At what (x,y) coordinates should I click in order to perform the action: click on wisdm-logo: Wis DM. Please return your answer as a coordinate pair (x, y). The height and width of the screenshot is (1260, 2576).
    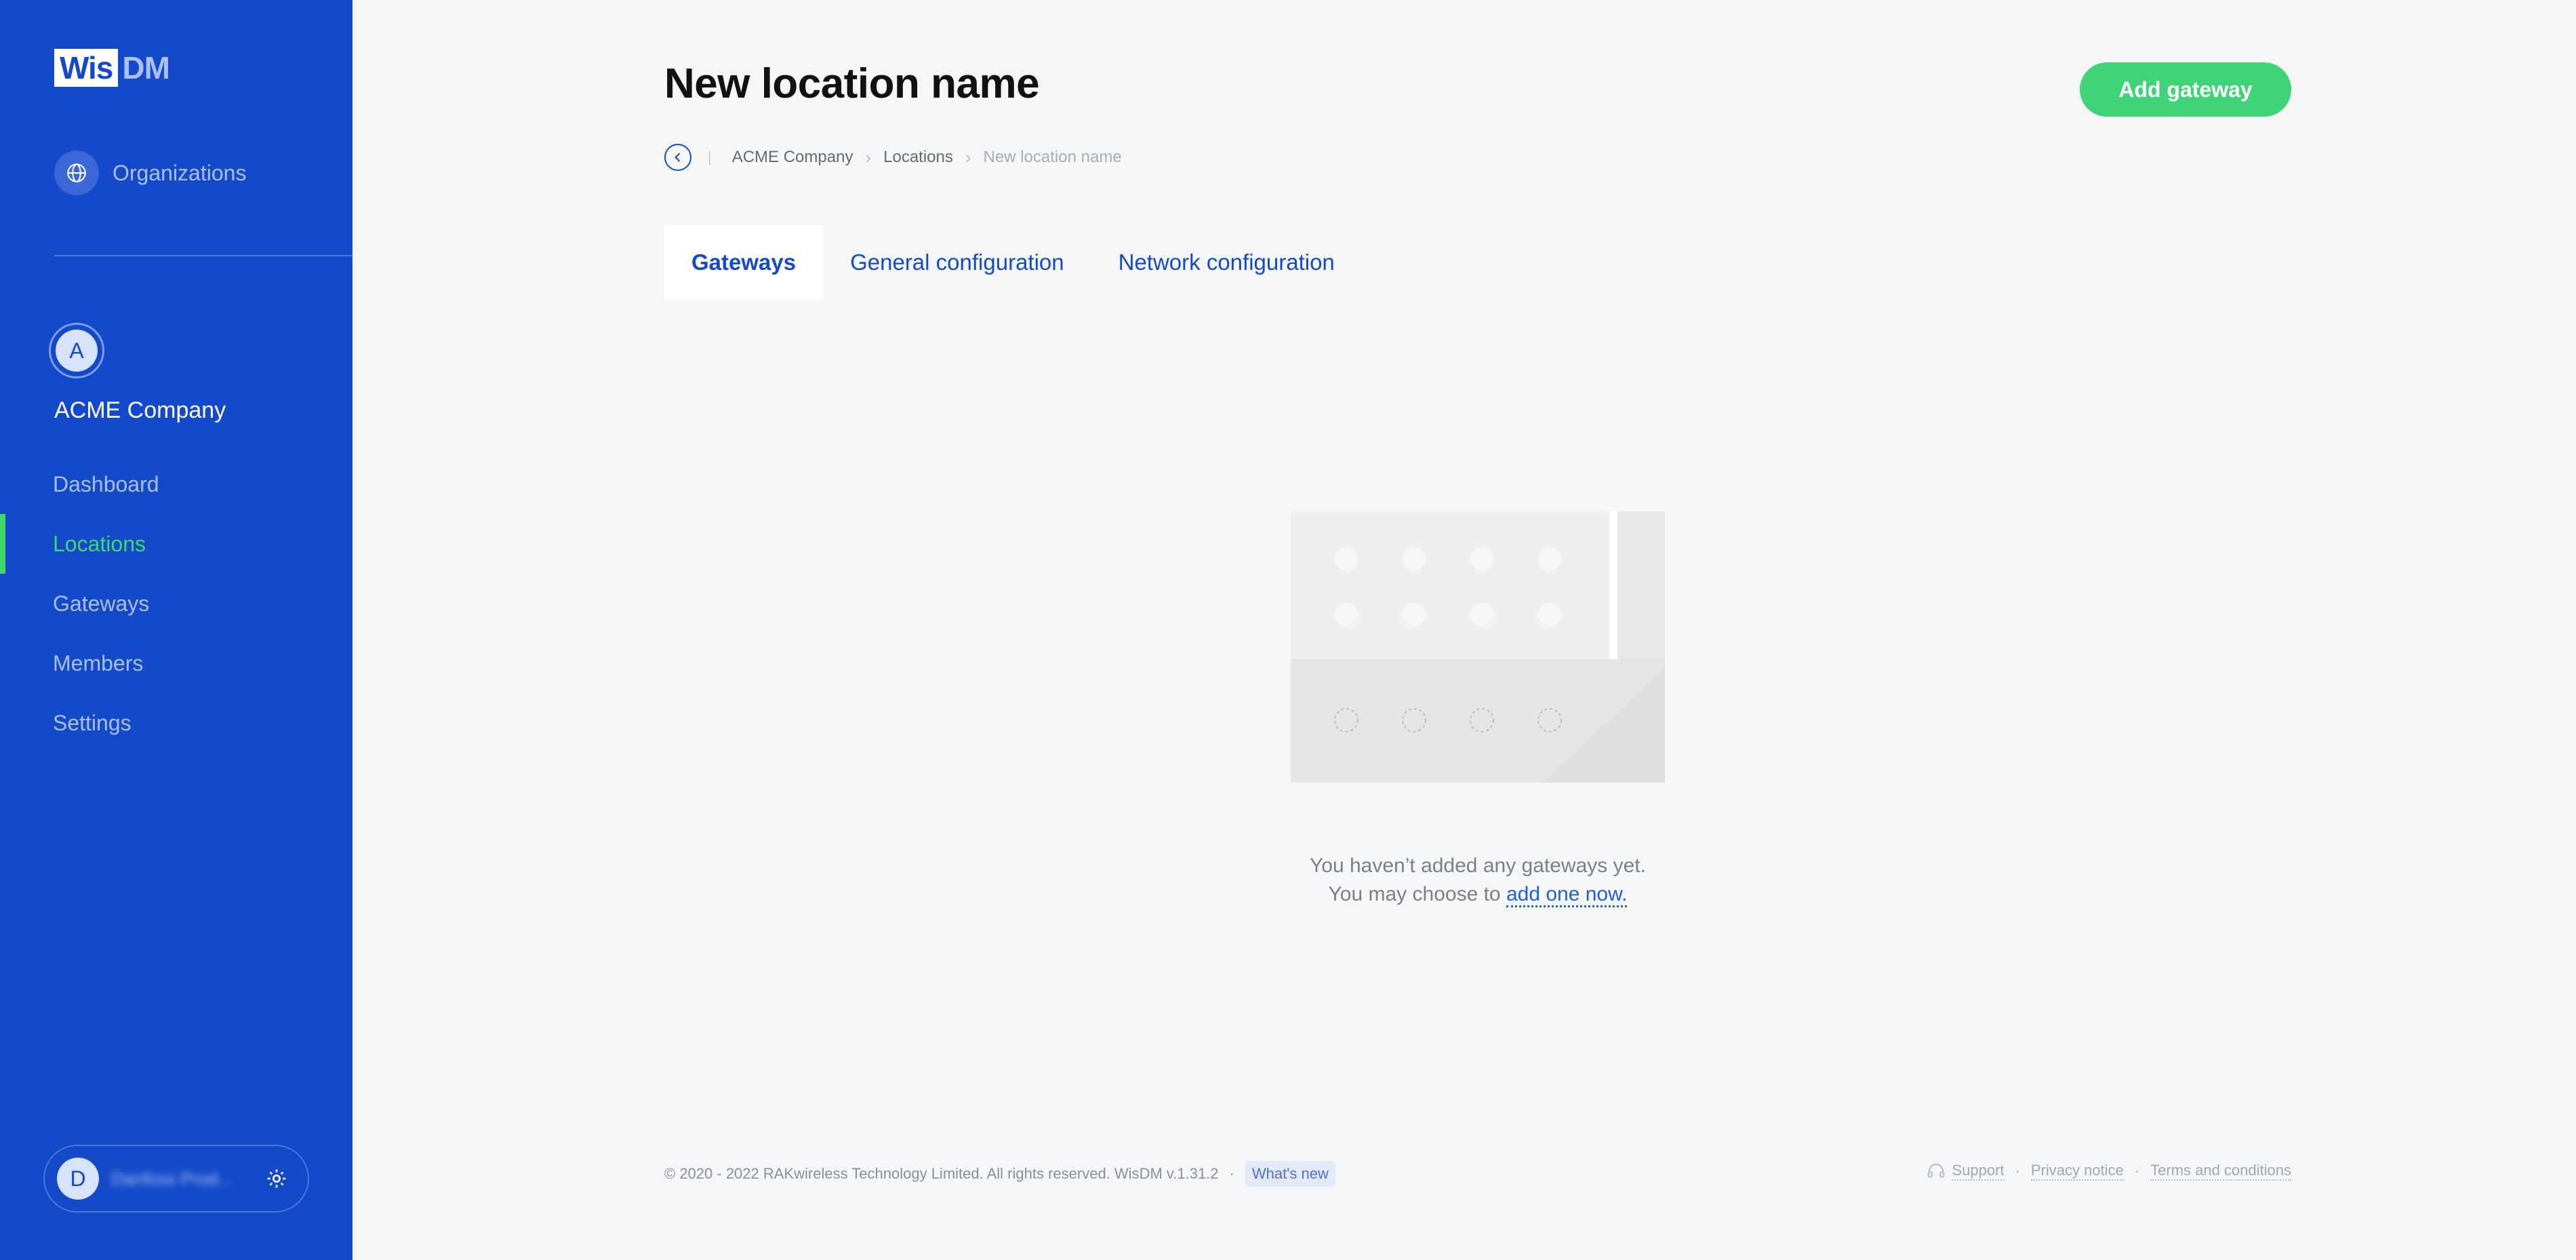
    Looking at the image, I should click on (112, 68).